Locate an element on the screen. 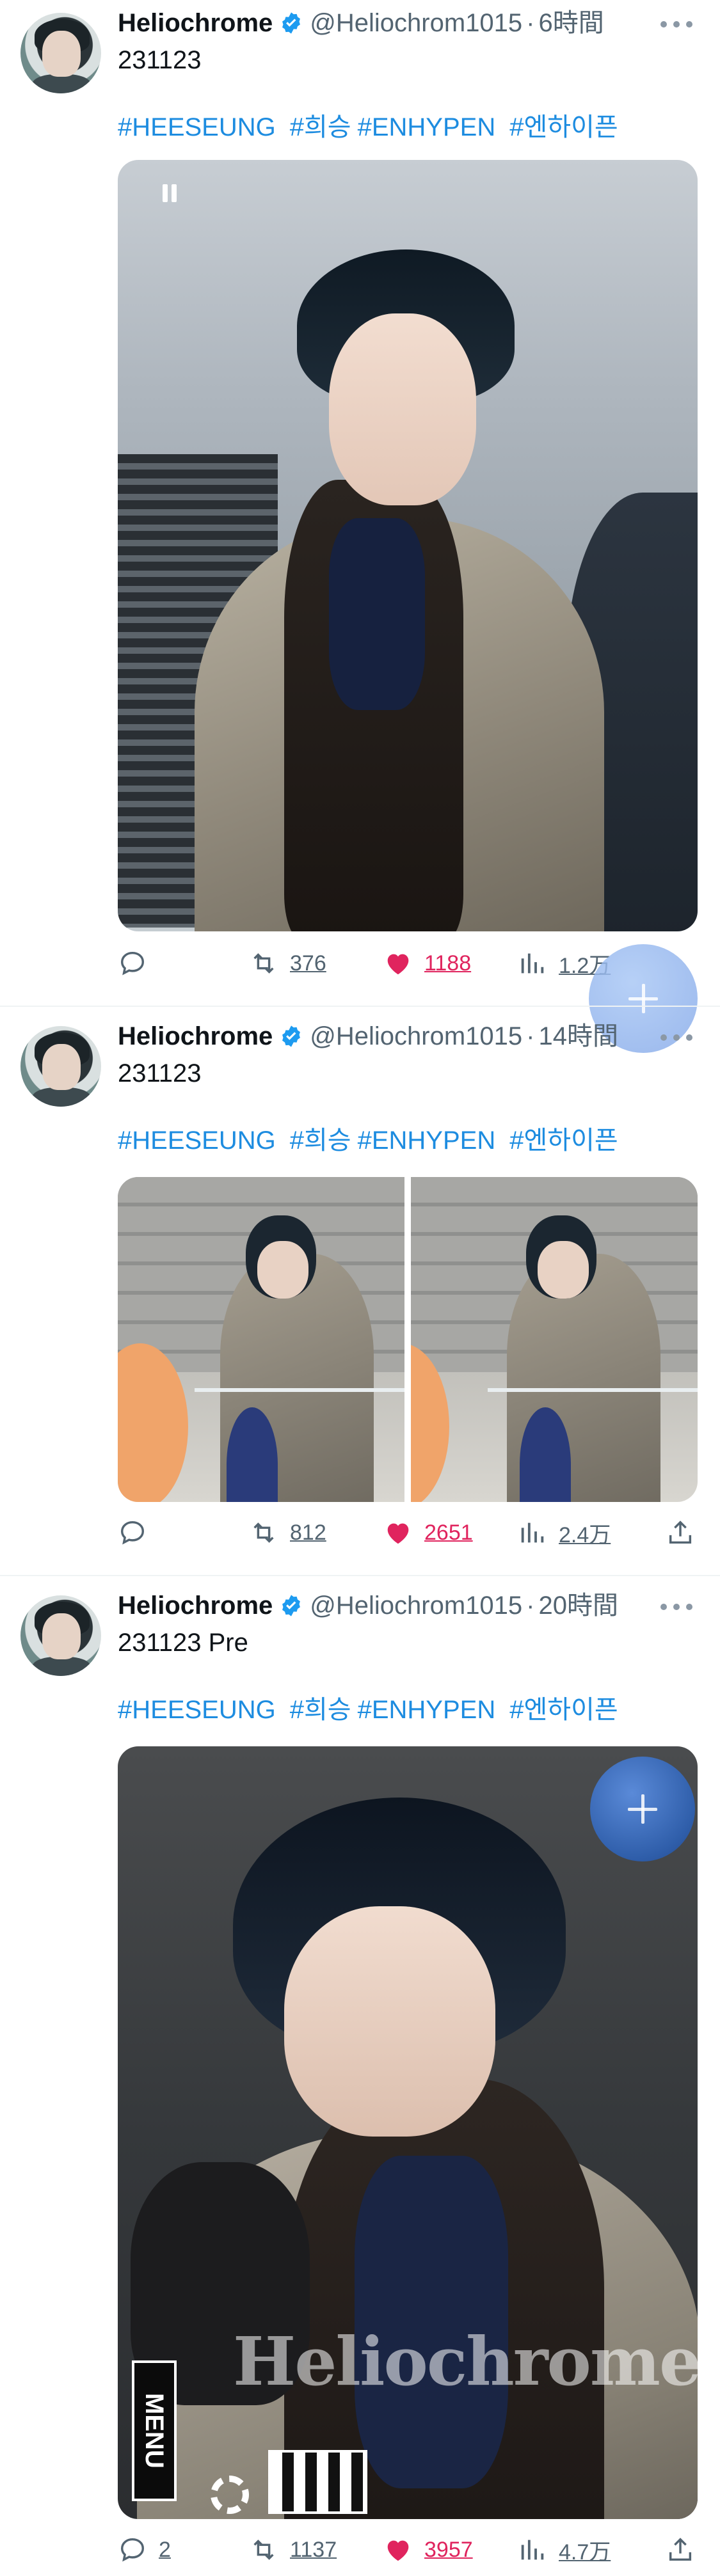  menu-label: MENU is located at coordinates (154, 2430).